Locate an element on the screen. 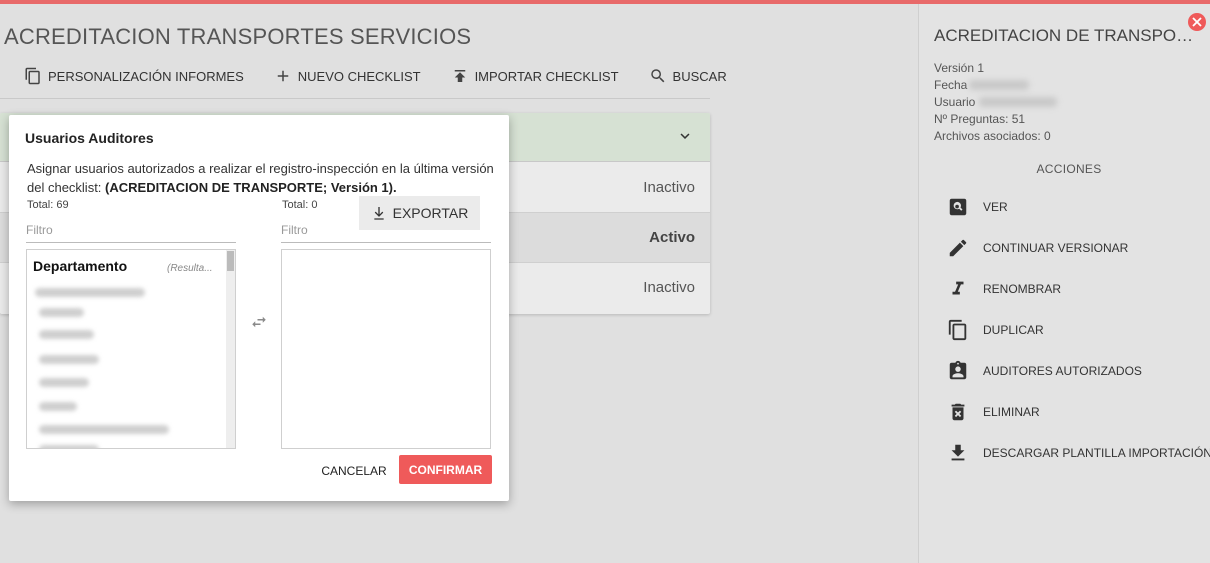  action-ver: VER is located at coordinates (977, 207).